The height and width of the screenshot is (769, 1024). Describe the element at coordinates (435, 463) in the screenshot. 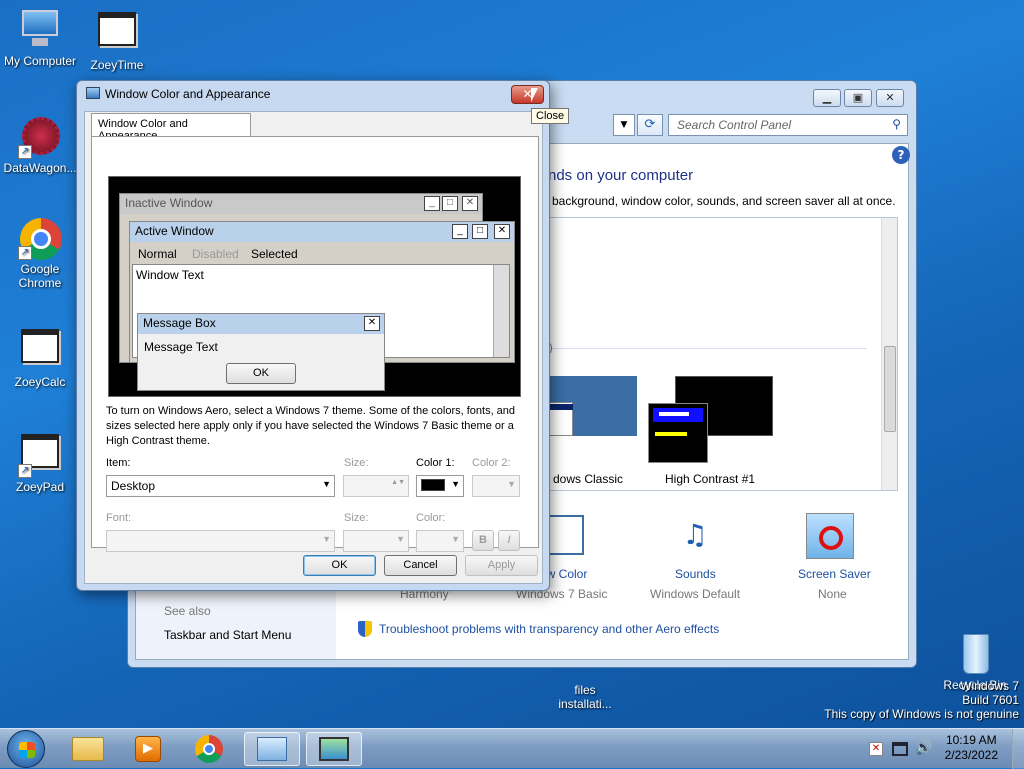

I see `color1-label: Color 1:` at that location.